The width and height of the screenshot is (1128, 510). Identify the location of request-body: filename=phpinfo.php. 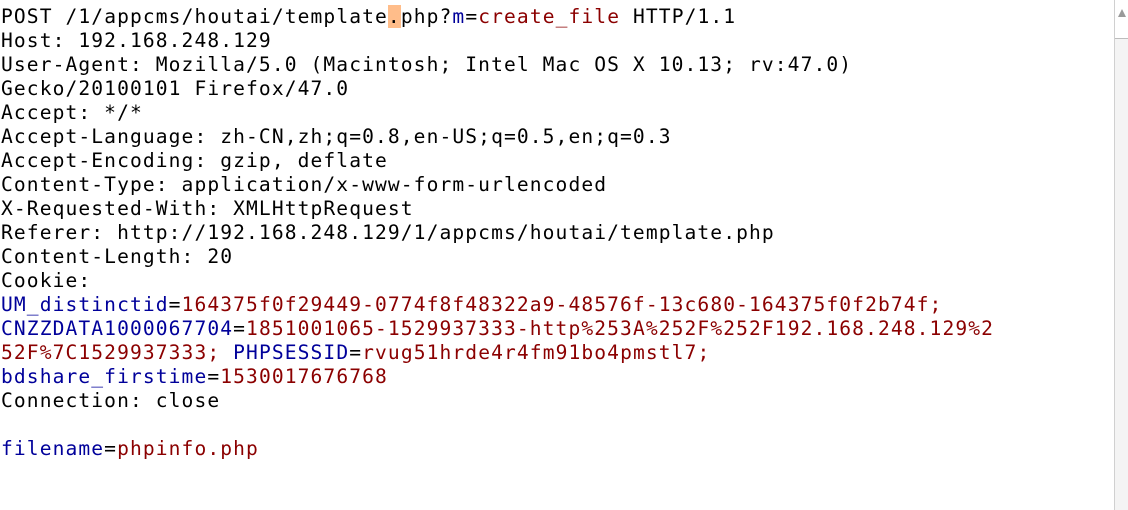
(130, 448).